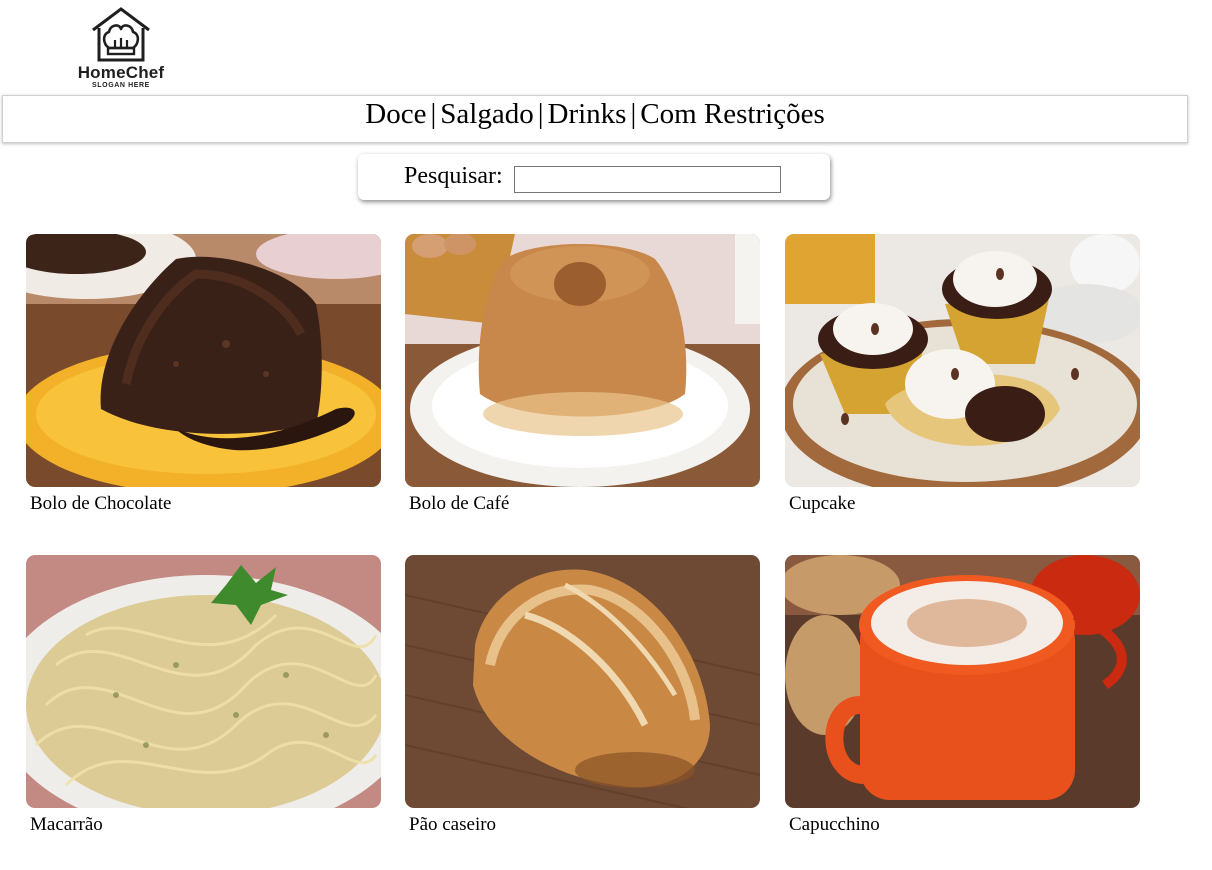 The image size is (1212, 870). I want to click on search-label: Pesquisar:, so click(453, 176).